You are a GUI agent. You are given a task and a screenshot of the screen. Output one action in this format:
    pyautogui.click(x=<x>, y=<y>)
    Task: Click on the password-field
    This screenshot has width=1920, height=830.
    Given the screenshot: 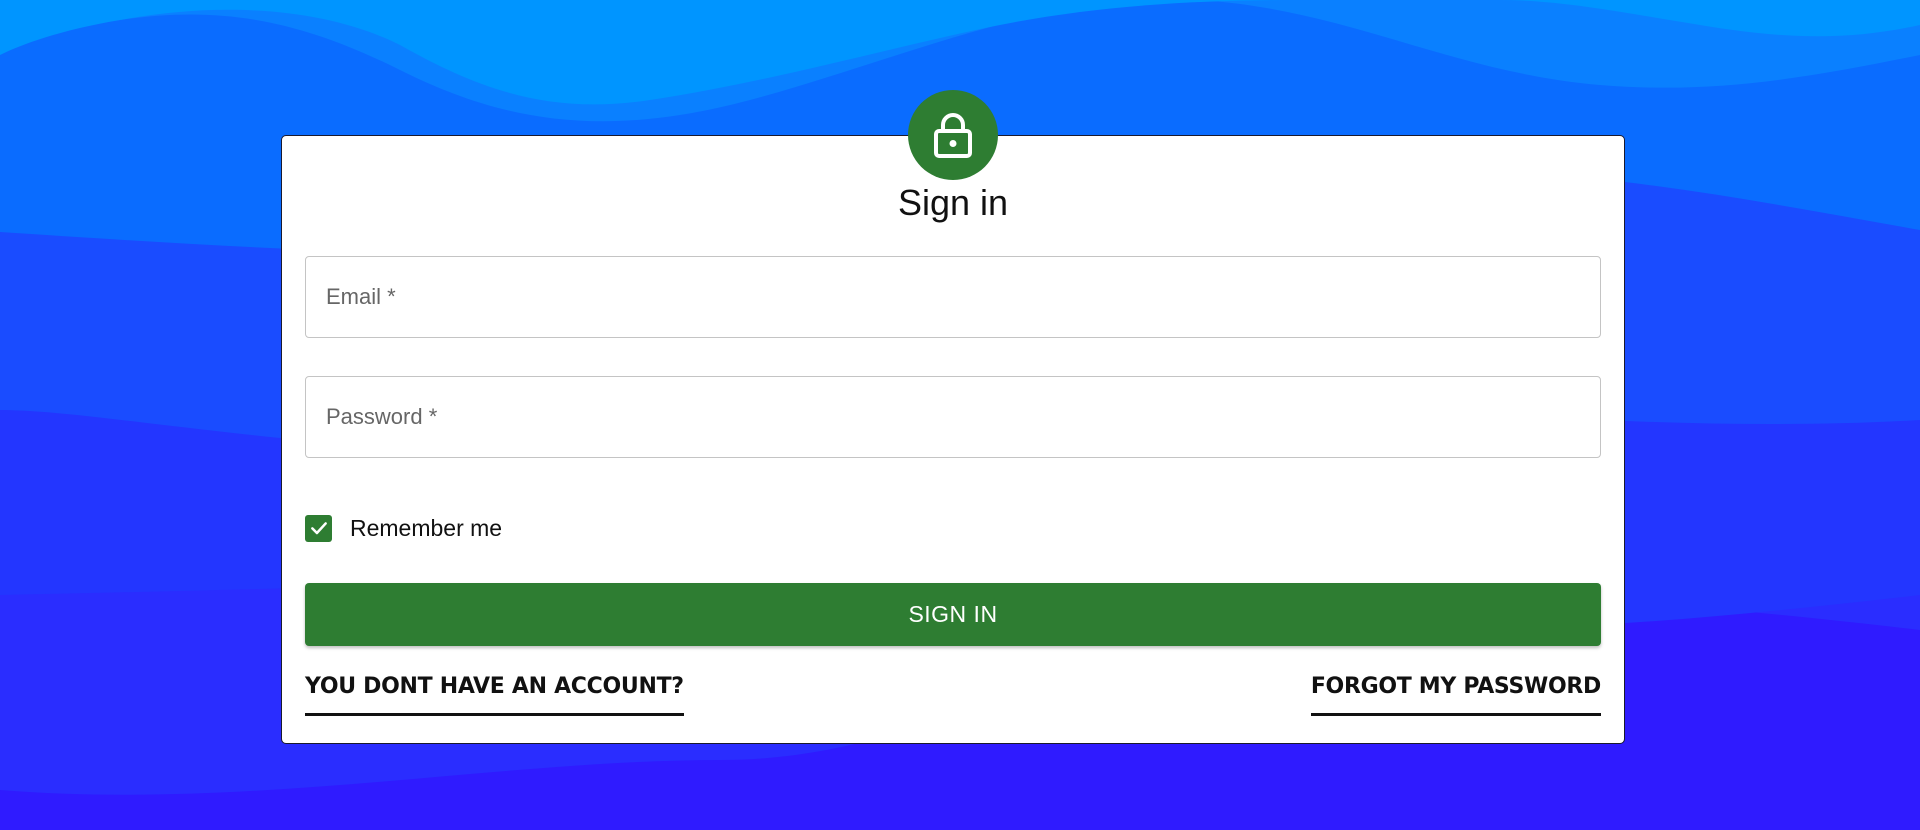 What is the action you would take?
    pyautogui.click(x=953, y=417)
    